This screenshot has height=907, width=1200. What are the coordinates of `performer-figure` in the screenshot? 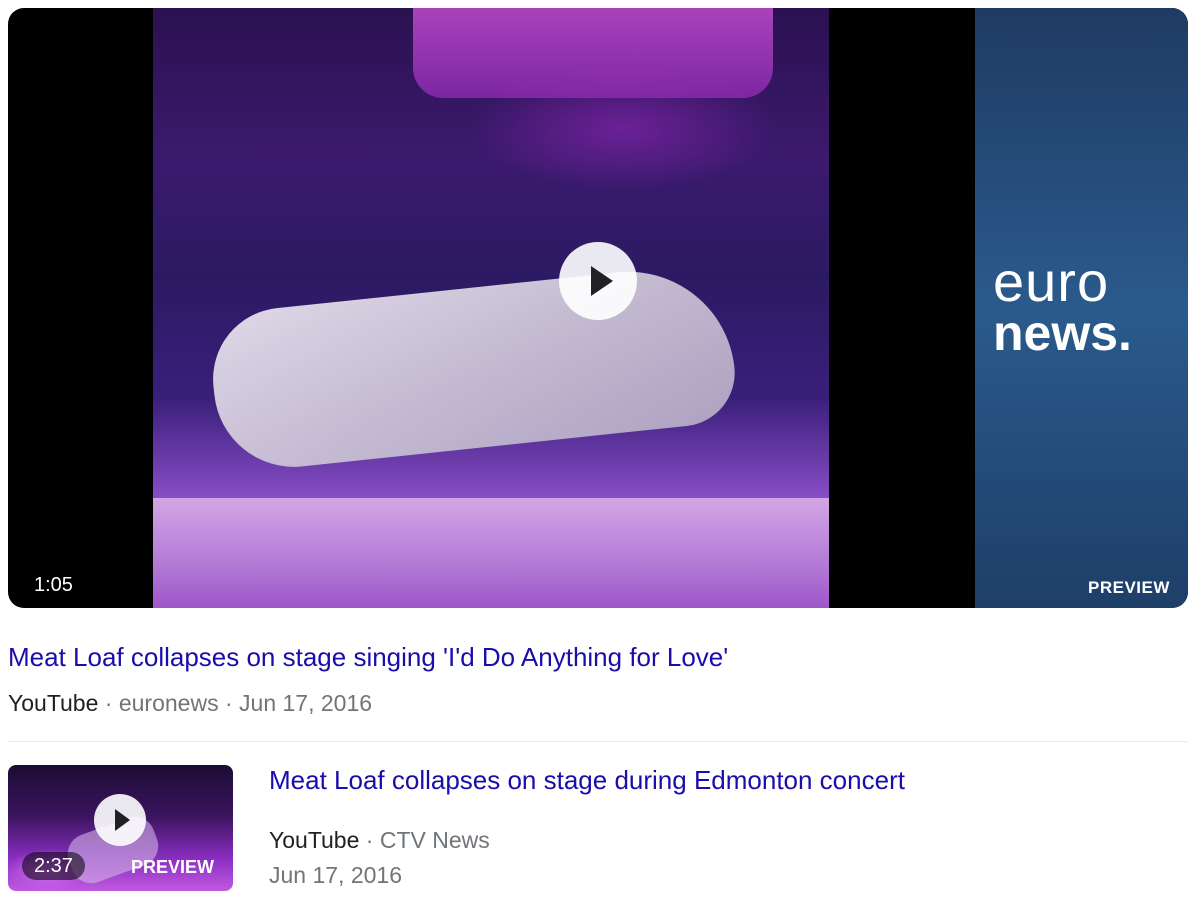 It's located at (473, 368).